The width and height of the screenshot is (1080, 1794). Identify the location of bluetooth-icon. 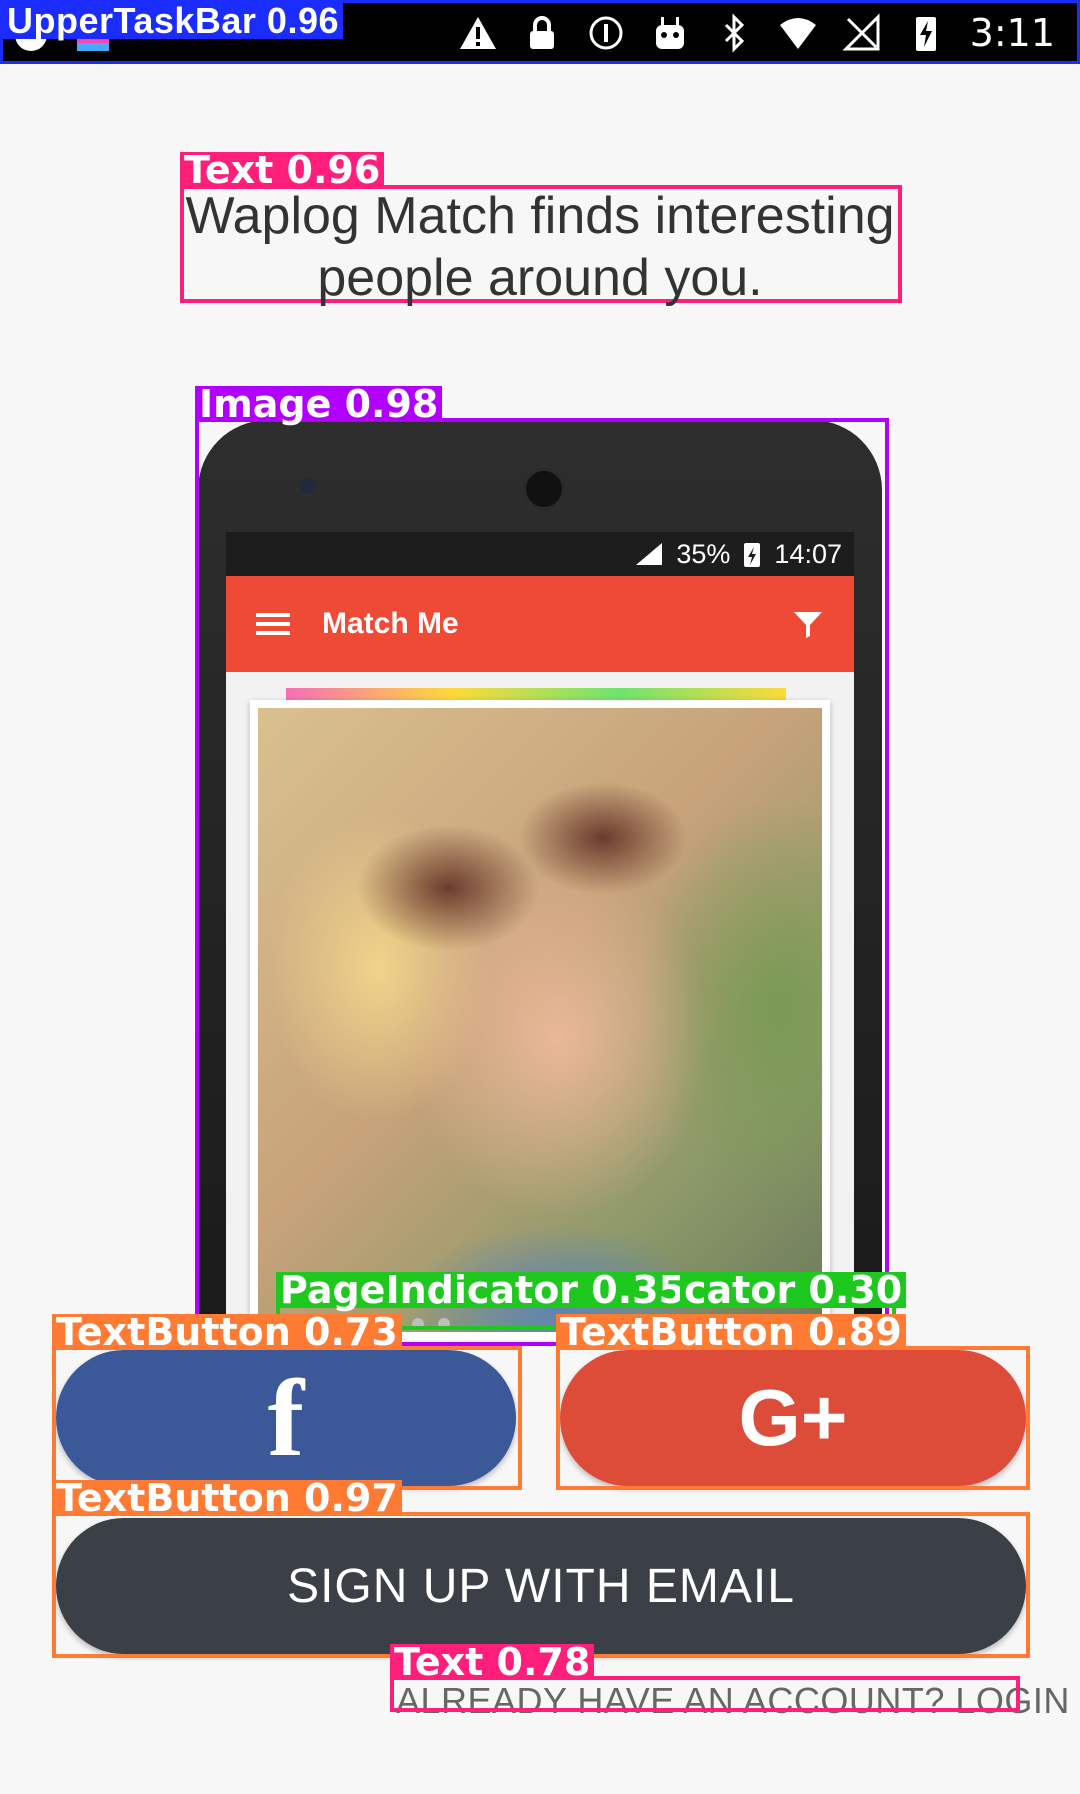
(734, 33).